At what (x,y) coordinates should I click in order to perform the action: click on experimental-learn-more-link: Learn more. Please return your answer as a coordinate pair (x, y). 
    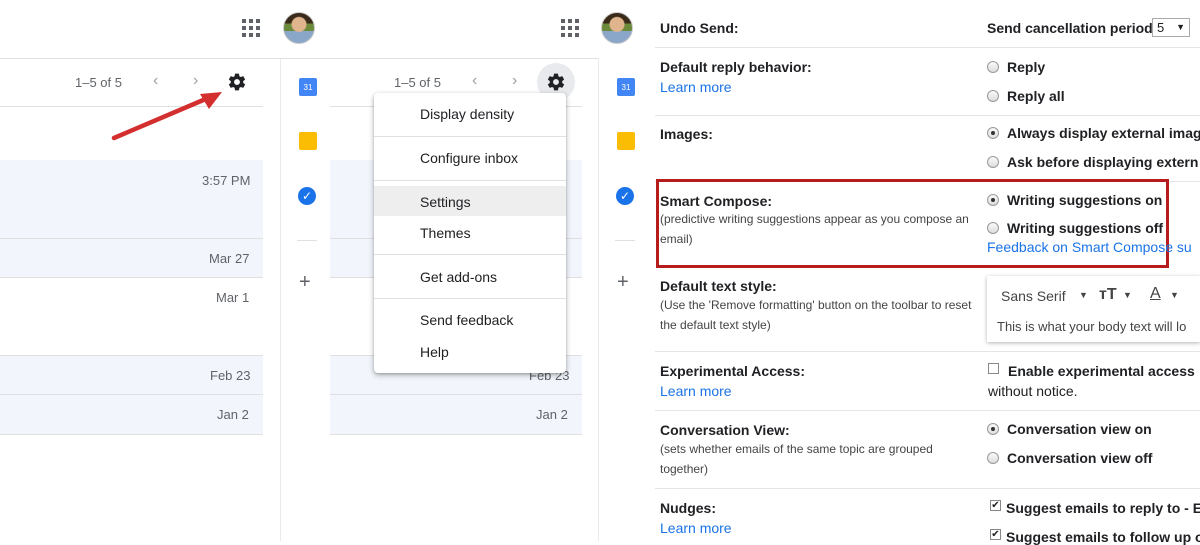
    Looking at the image, I should click on (696, 391).